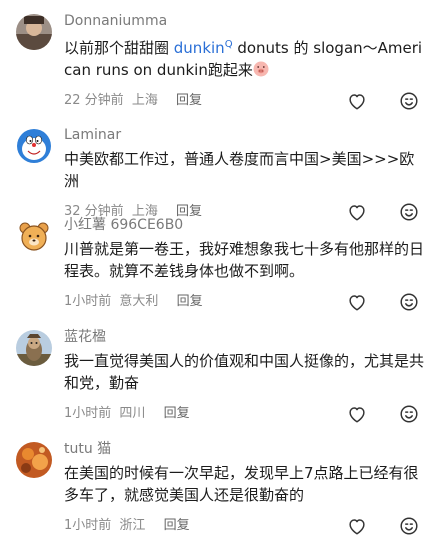 This screenshot has height=538, width=444. I want to click on comment-text: 在美国的时候有一次早起，发现早上7点路上已经有很多车了，就感觉美国人还是很勤奋的, so click(241, 484).